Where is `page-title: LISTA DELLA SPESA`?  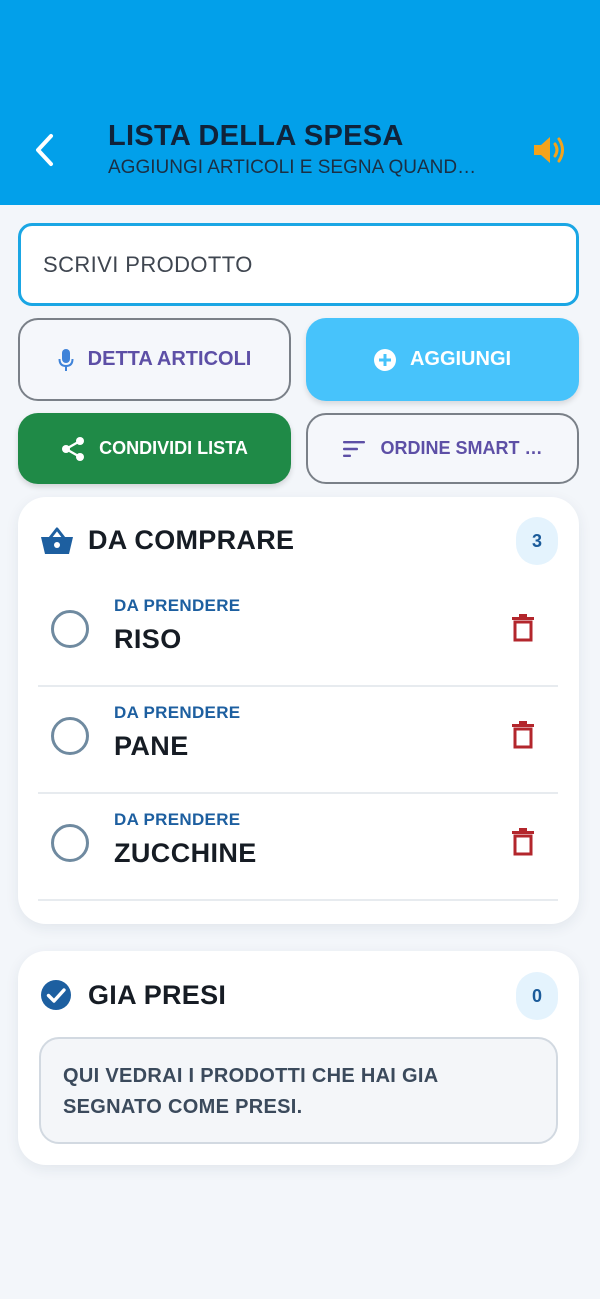
page-title: LISTA DELLA SPESA is located at coordinates (256, 136).